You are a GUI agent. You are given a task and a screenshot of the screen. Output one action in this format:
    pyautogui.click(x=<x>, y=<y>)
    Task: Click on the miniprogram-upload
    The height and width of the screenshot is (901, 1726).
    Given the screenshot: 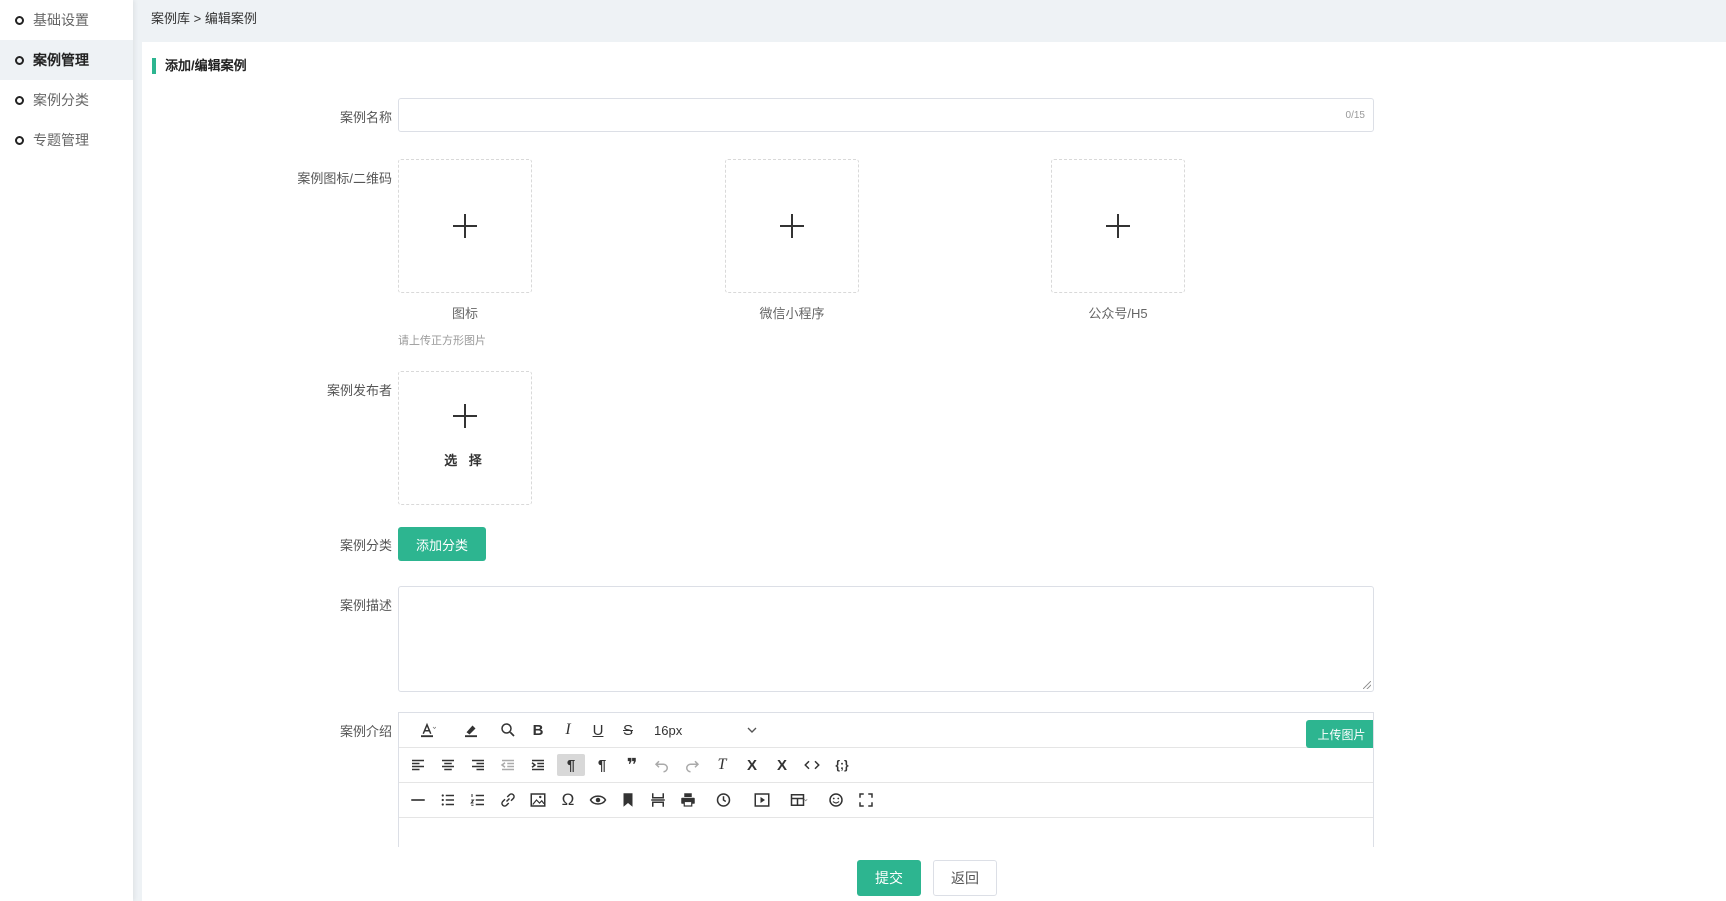 What is the action you would take?
    pyautogui.click(x=792, y=226)
    